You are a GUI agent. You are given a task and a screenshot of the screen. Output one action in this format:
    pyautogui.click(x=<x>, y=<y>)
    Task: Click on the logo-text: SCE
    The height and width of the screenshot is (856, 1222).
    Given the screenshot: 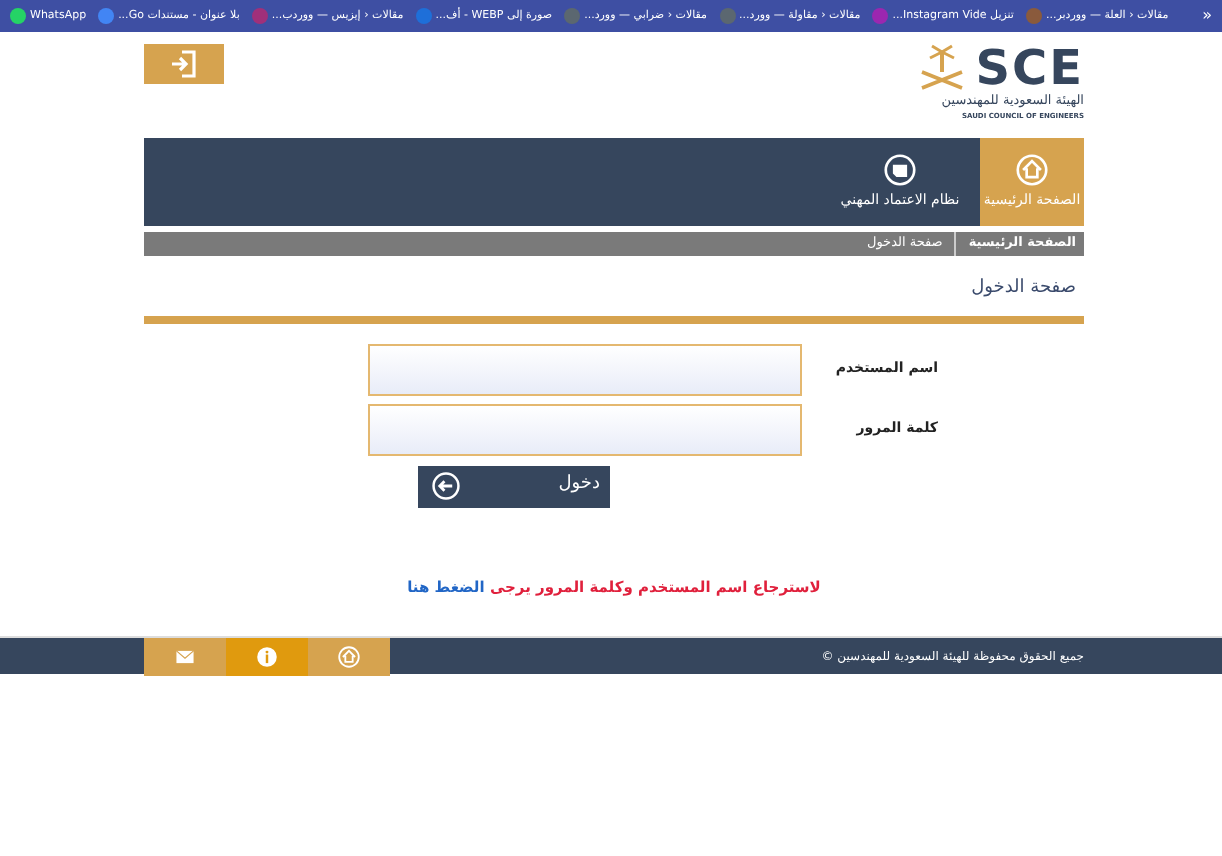 What is the action you would take?
    pyautogui.click(x=1029, y=68)
    